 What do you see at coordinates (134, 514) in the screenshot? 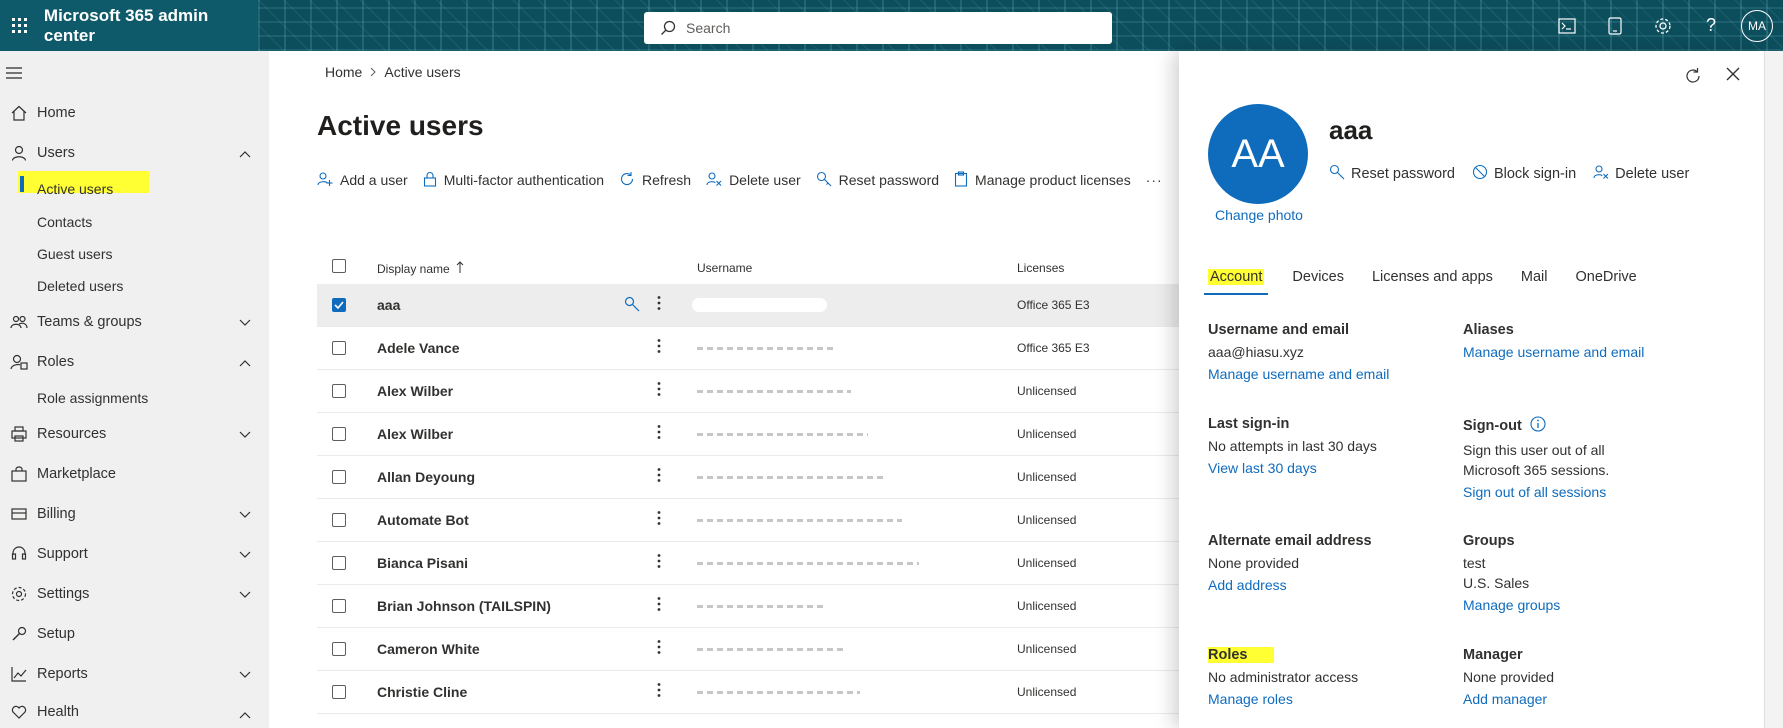
I see `nav-billing: Billing` at bounding box center [134, 514].